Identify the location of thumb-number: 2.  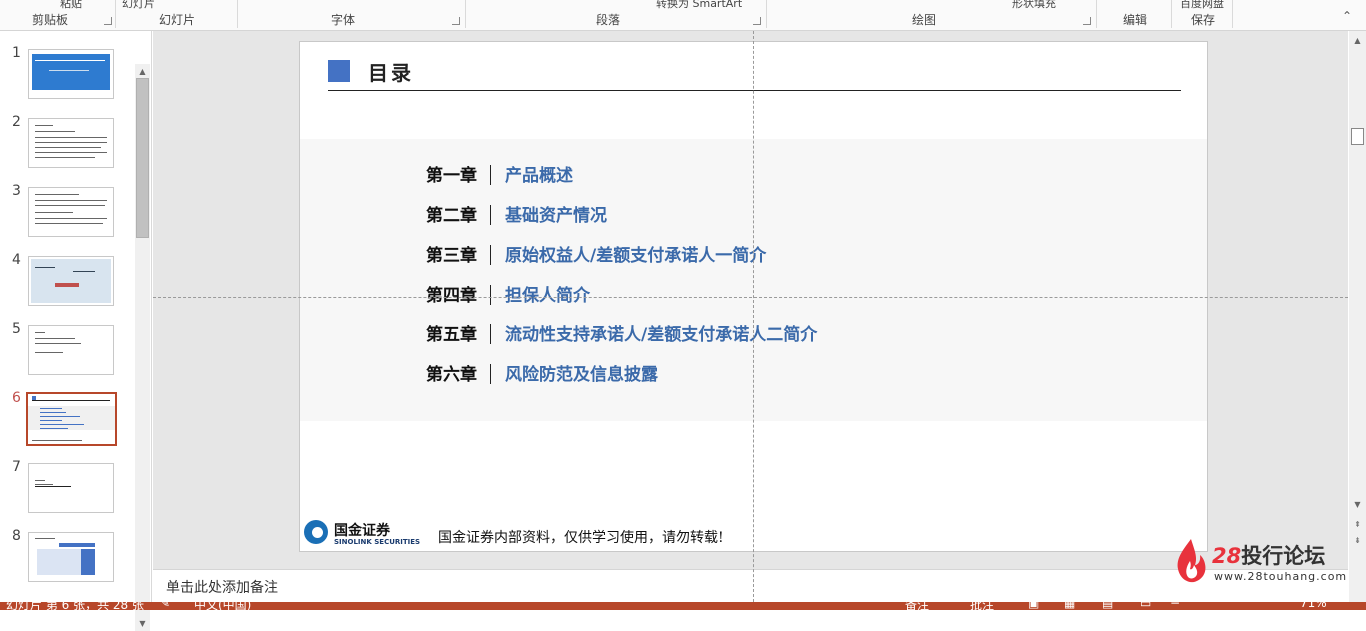
(16, 122).